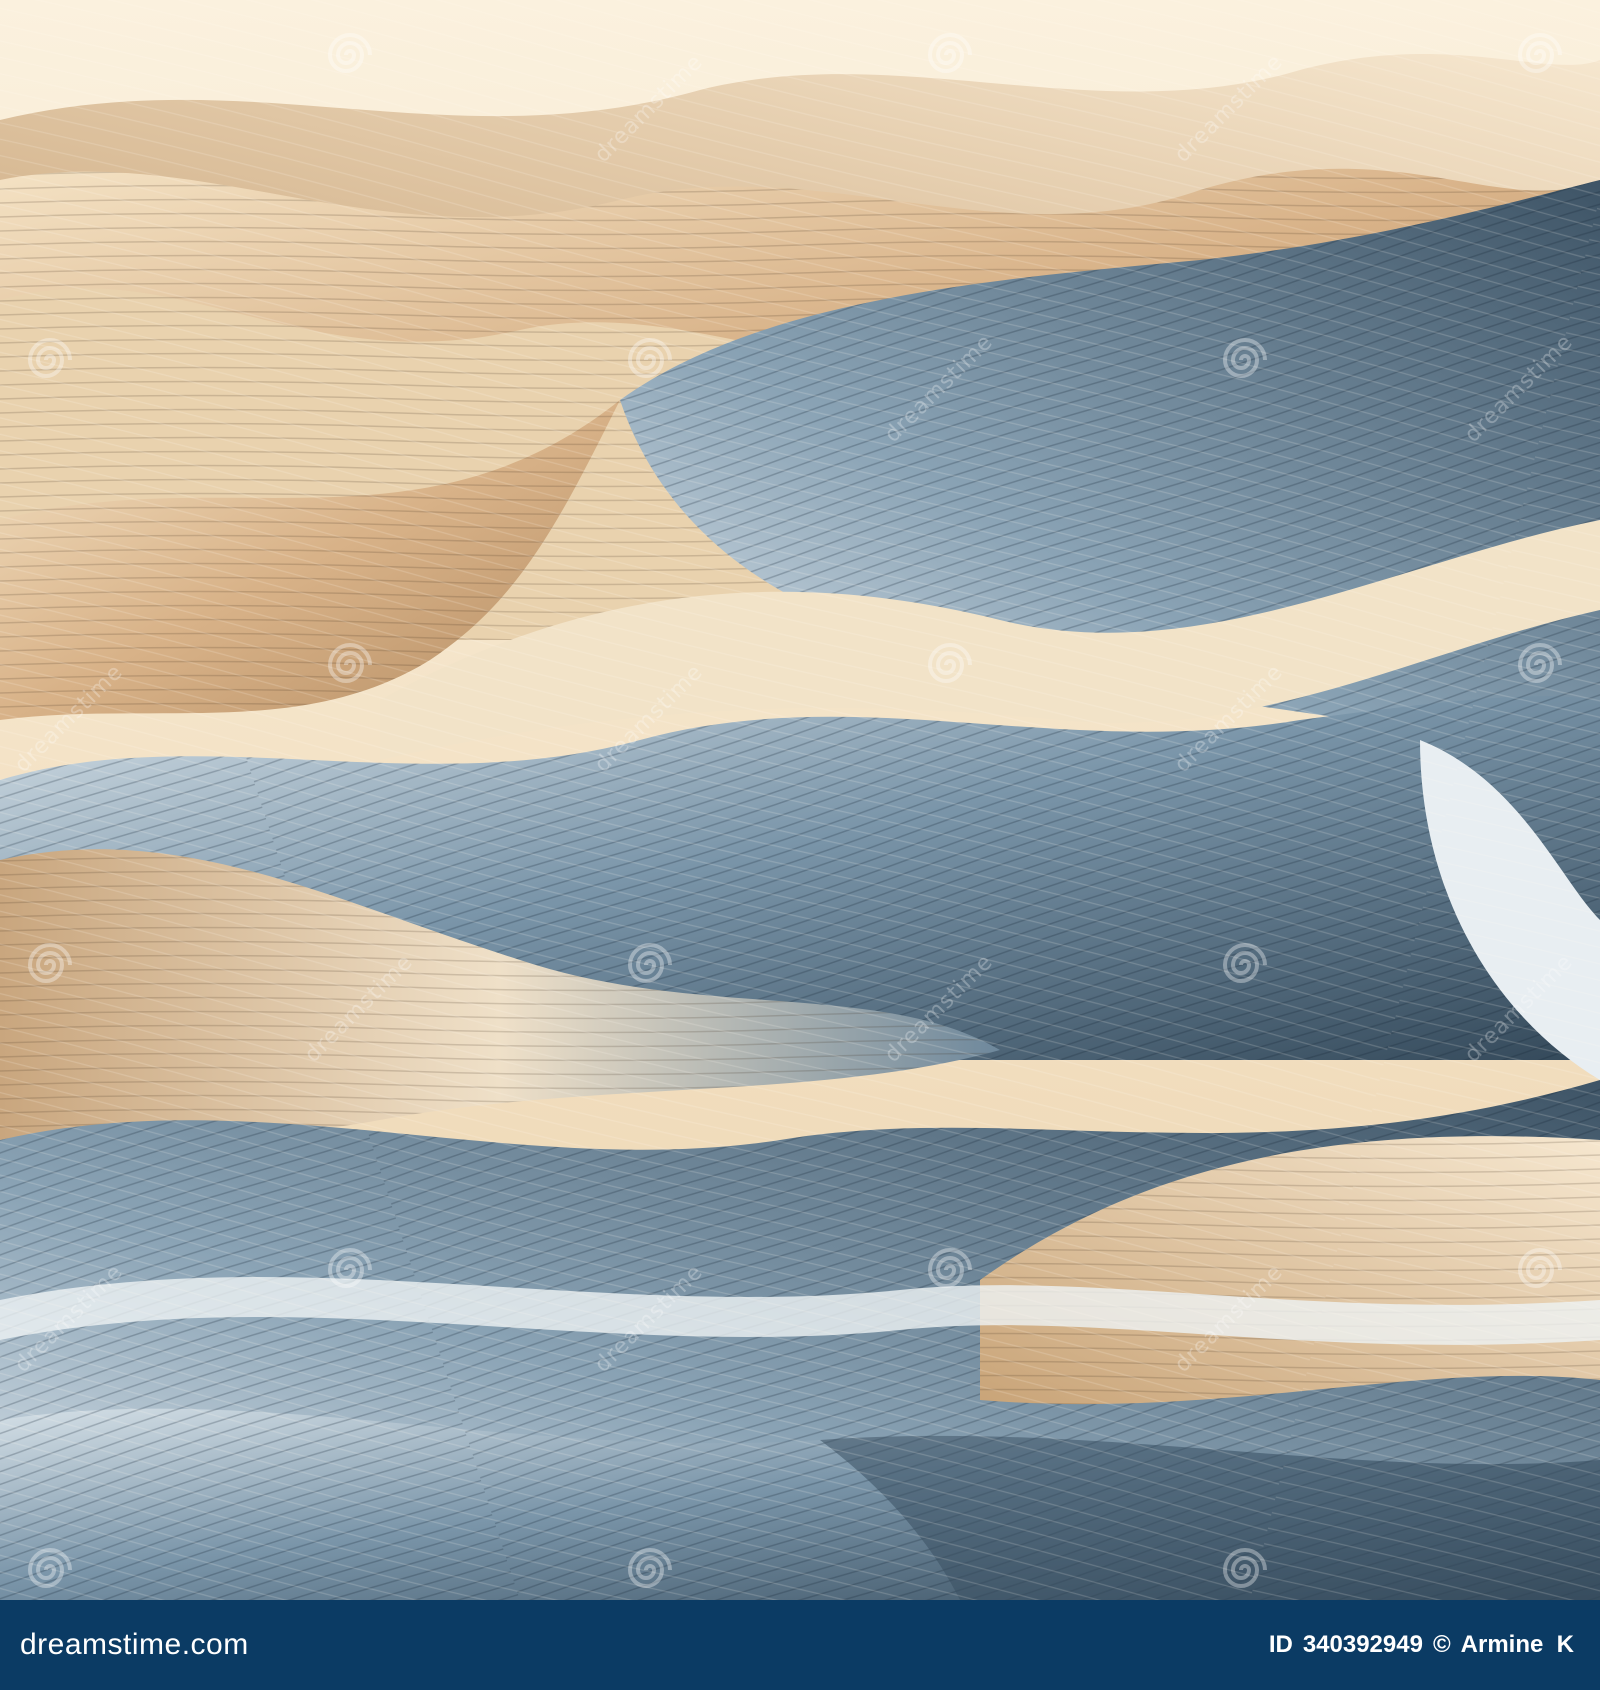 Image resolution: width=1600 pixels, height=1690 pixels. I want to click on dreamstime-logo: dreamstime.com, so click(134, 1645).